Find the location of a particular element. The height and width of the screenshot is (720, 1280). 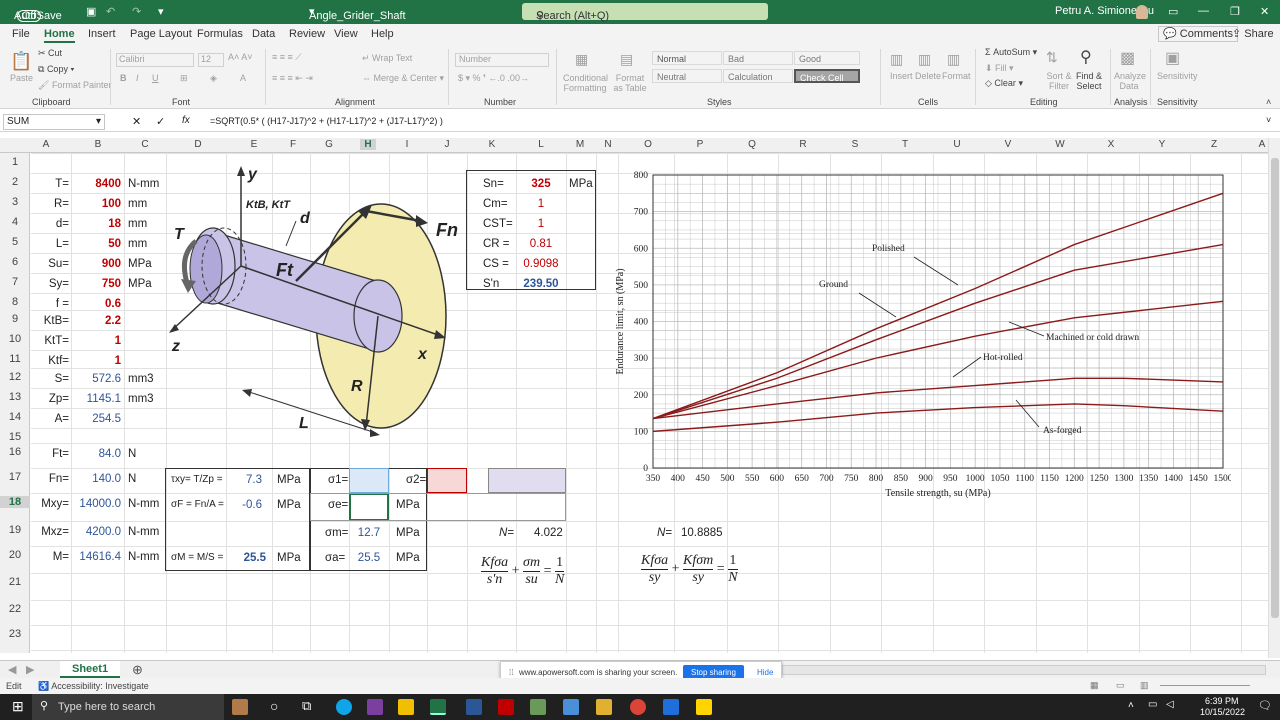

share-button: ⇪ Share is located at coordinates (1253, 33).